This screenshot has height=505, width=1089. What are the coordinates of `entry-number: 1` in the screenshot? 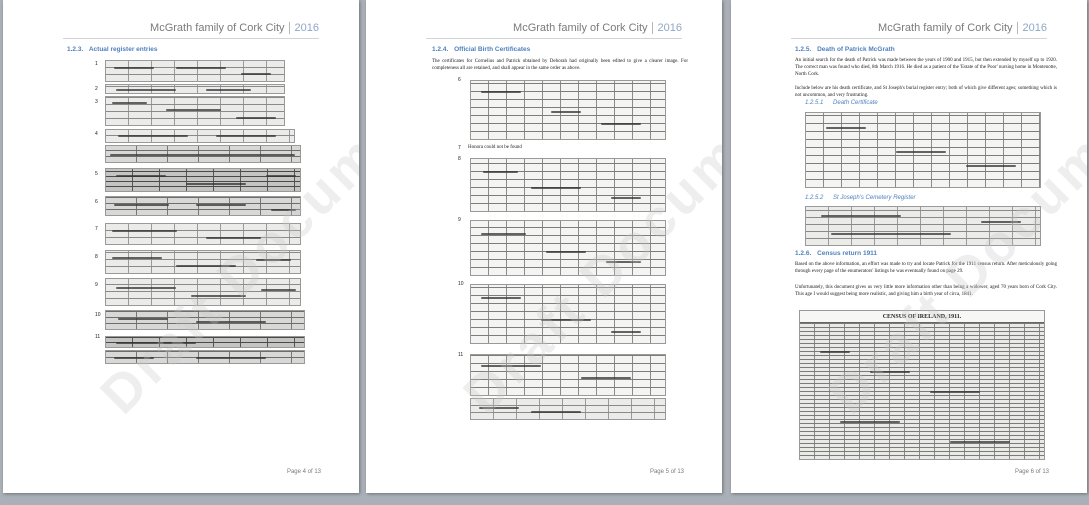 It's located at (96, 64).